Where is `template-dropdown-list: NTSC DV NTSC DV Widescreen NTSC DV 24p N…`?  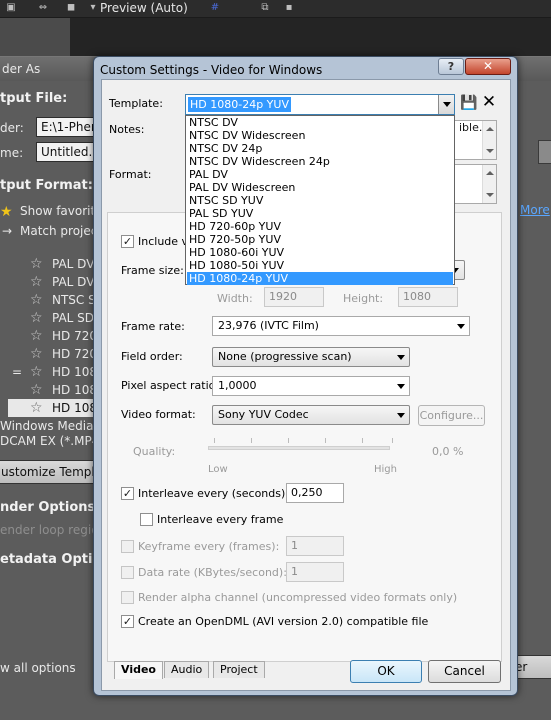
template-dropdown-list: NTSC DV NTSC DV Widescreen NTSC DV 24p N… is located at coordinates (320, 200).